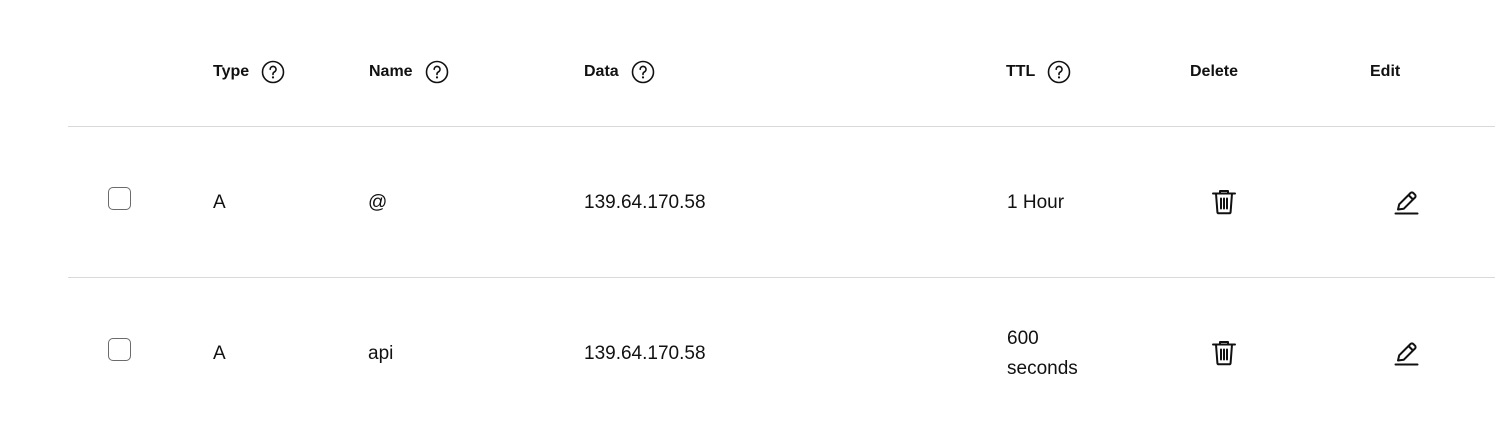 The width and height of the screenshot is (1502, 428). I want to click on header-type-label: Type, so click(231, 71).